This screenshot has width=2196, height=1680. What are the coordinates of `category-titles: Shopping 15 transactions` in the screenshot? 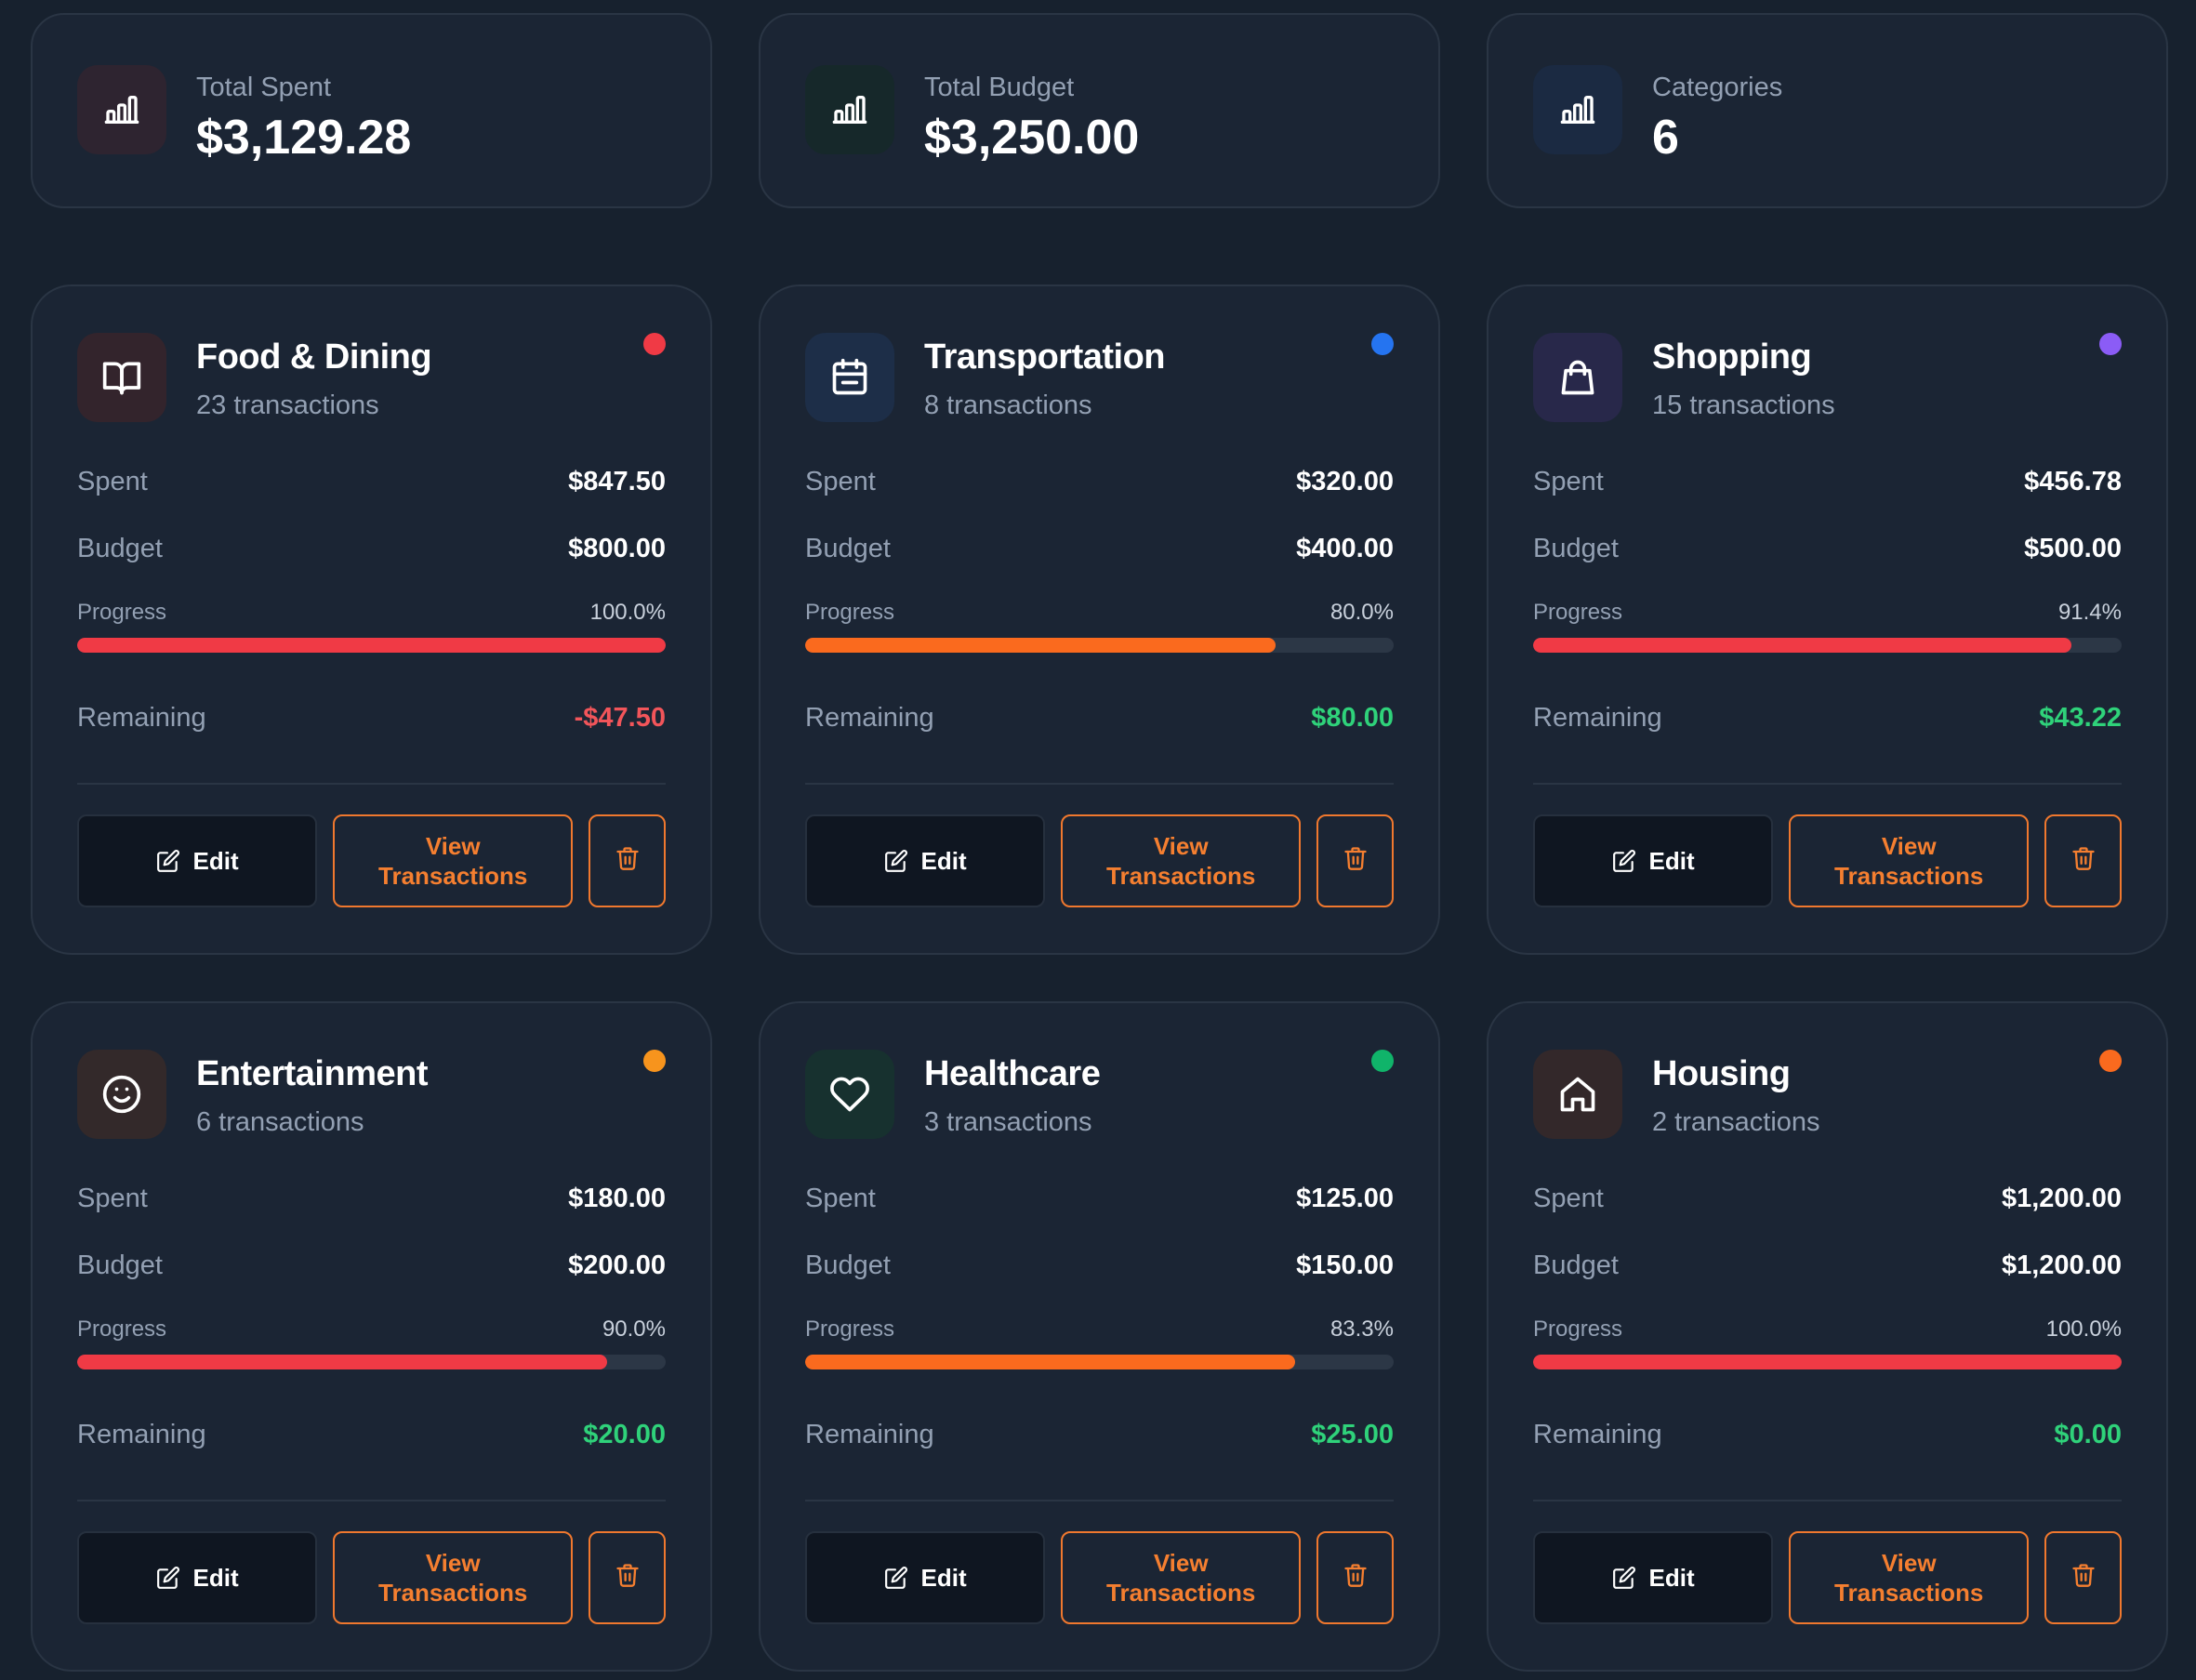 It's located at (1743, 377).